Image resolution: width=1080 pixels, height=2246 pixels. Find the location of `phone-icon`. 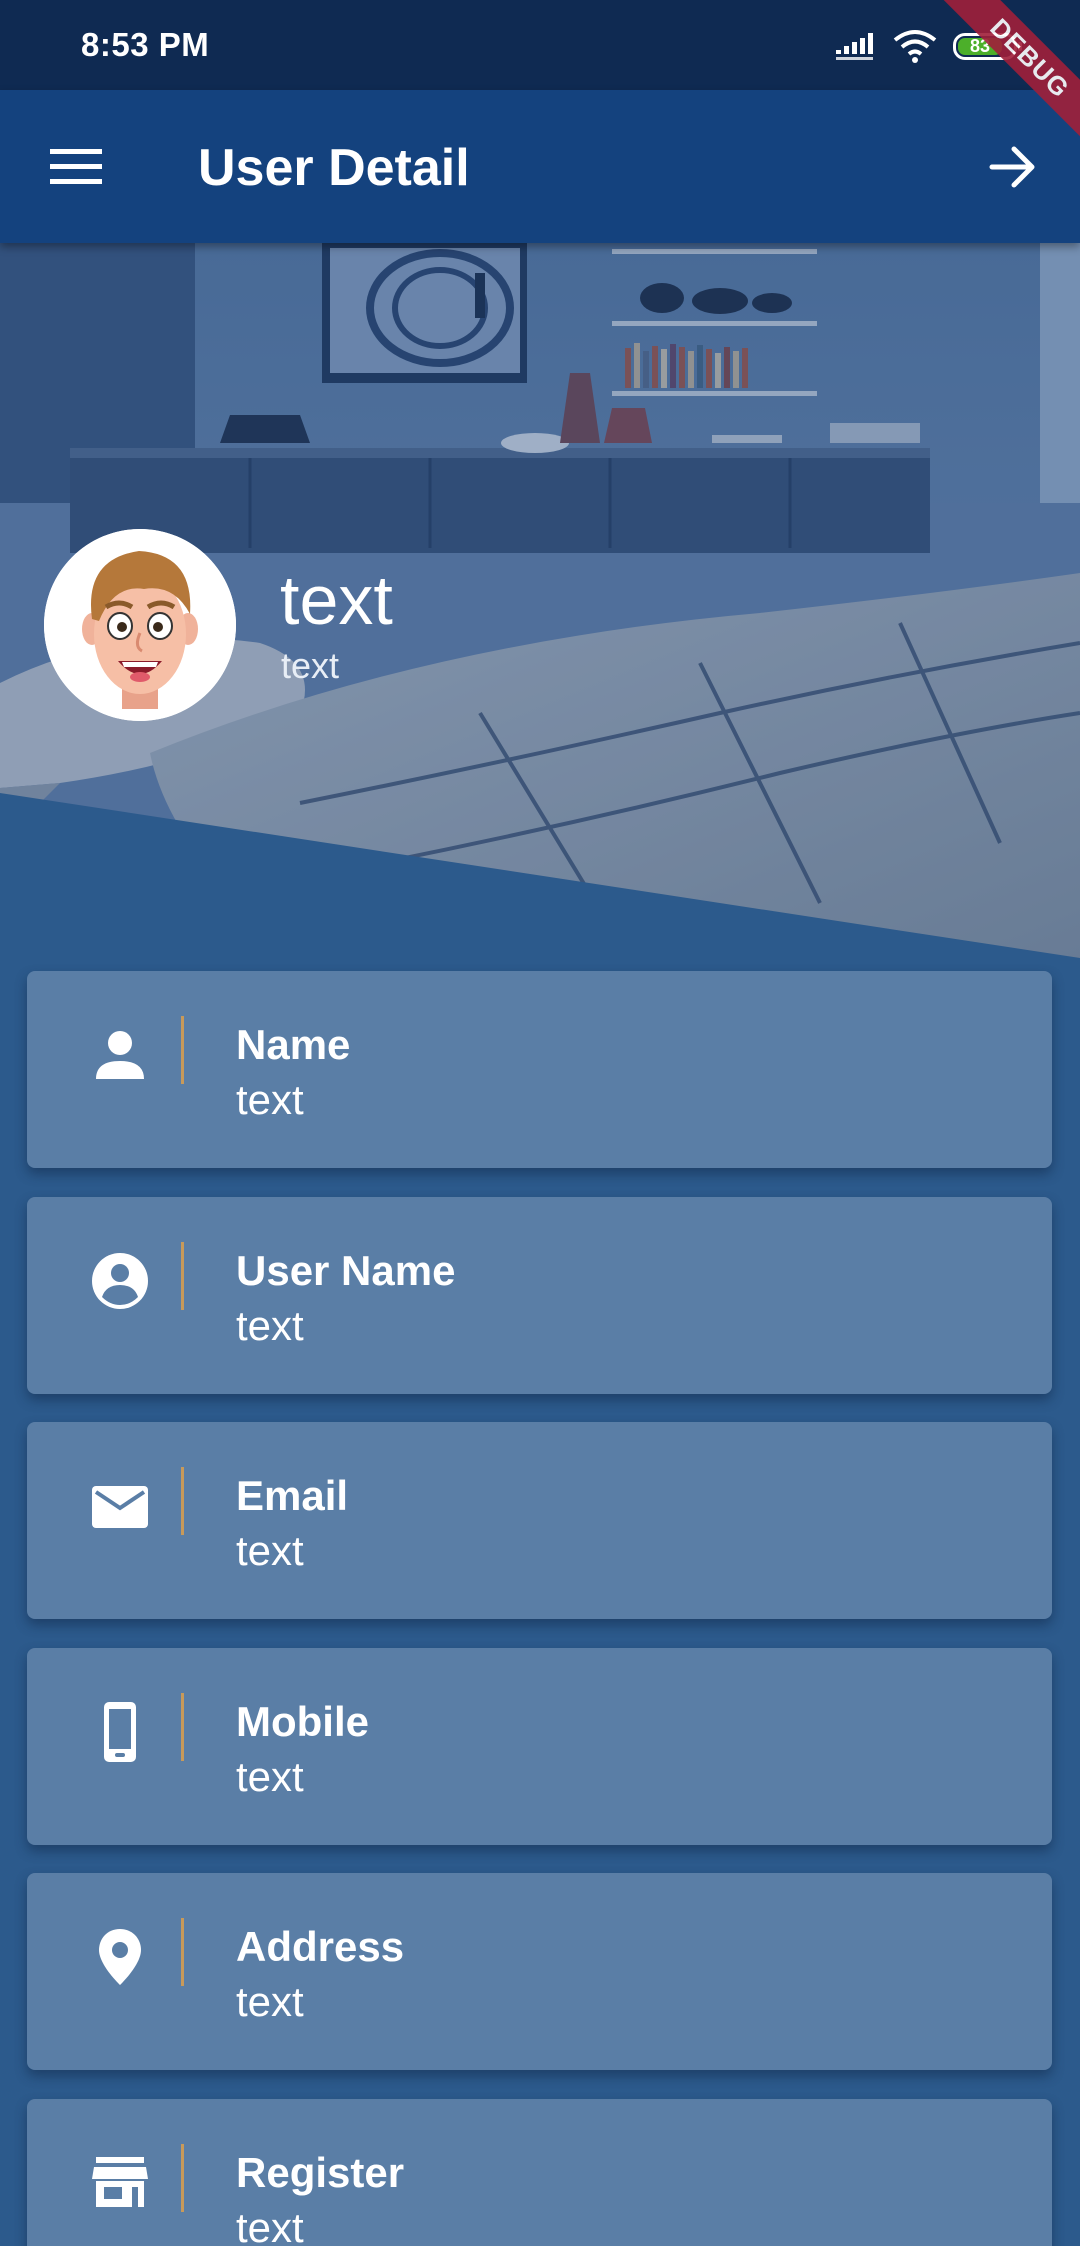

phone-icon is located at coordinates (120, 1732).